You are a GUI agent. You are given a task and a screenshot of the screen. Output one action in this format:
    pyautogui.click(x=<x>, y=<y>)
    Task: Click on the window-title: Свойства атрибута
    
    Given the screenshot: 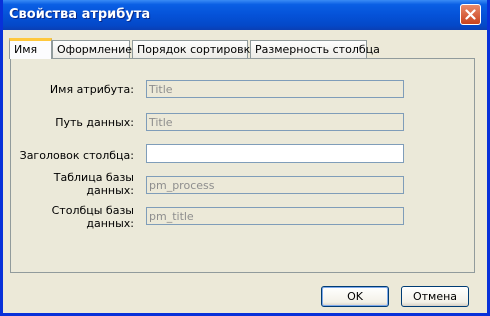 What is the action you would take?
    pyautogui.click(x=80, y=14)
    